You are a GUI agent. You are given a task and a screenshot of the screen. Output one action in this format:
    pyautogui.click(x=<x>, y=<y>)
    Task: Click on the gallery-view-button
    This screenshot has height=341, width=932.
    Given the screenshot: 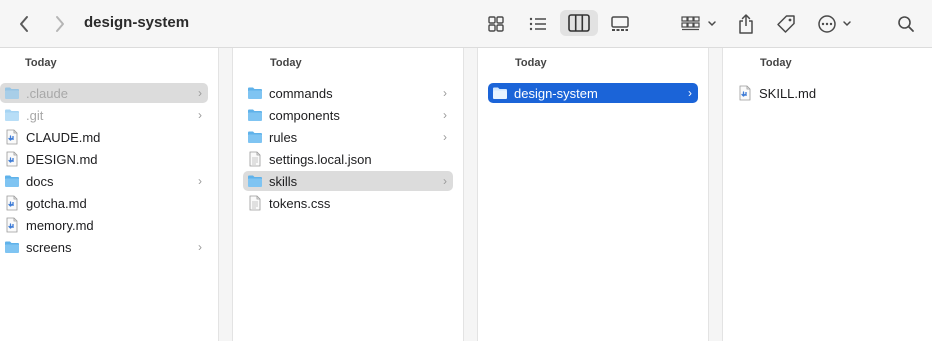 What is the action you would take?
    pyautogui.click(x=620, y=24)
    